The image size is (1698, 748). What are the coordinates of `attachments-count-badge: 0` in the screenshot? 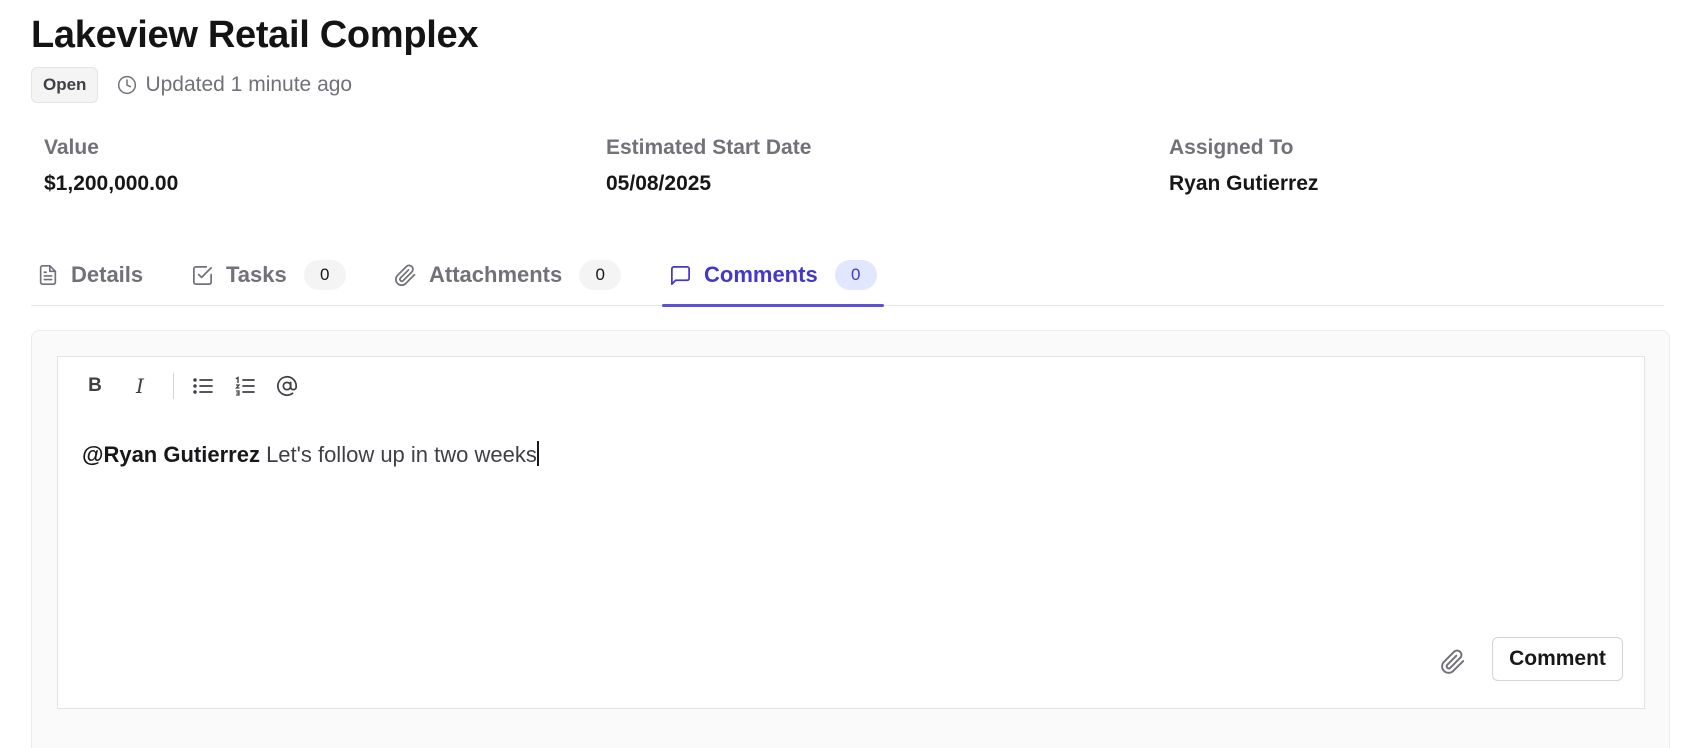 It's located at (600, 275).